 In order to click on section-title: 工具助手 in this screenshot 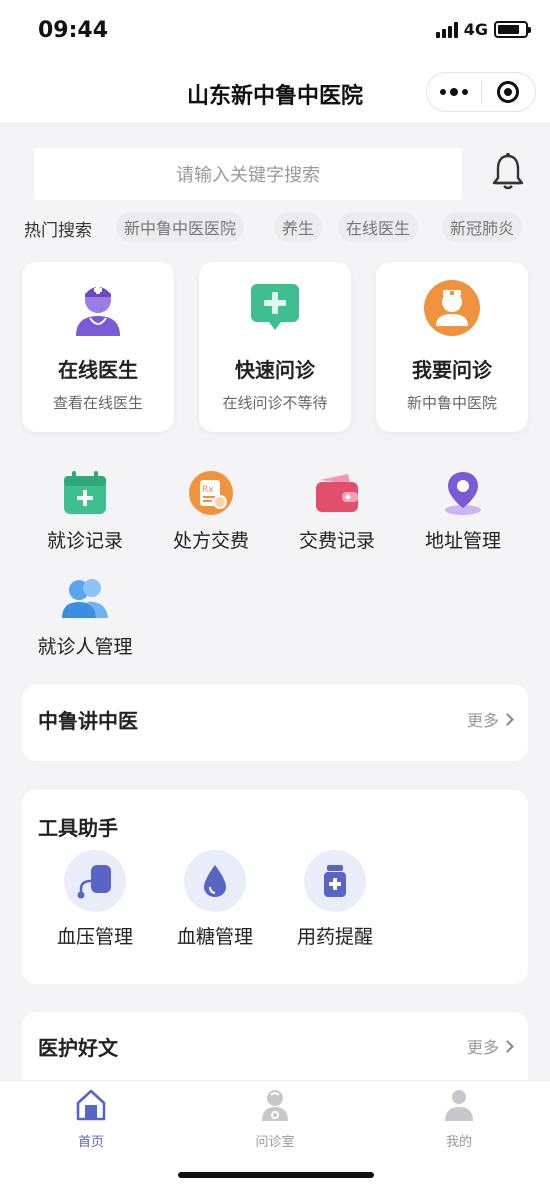, I will do `click(78, 828)`.